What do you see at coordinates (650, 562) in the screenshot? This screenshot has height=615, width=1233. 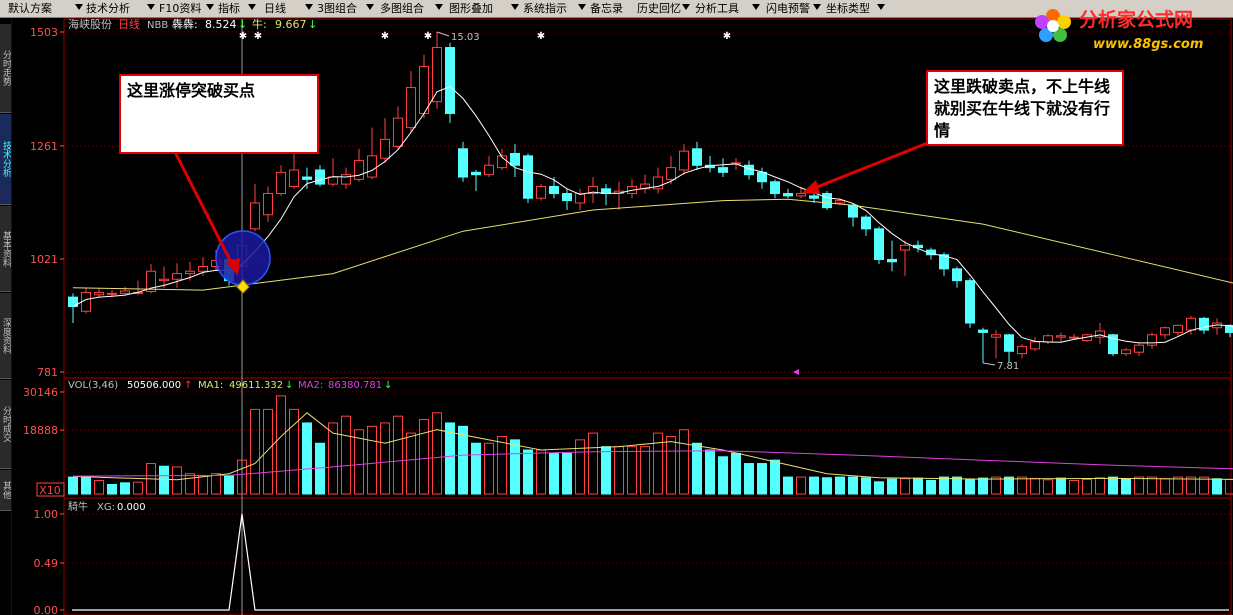 I see `signal-panel` at bounding box center [650, 562].